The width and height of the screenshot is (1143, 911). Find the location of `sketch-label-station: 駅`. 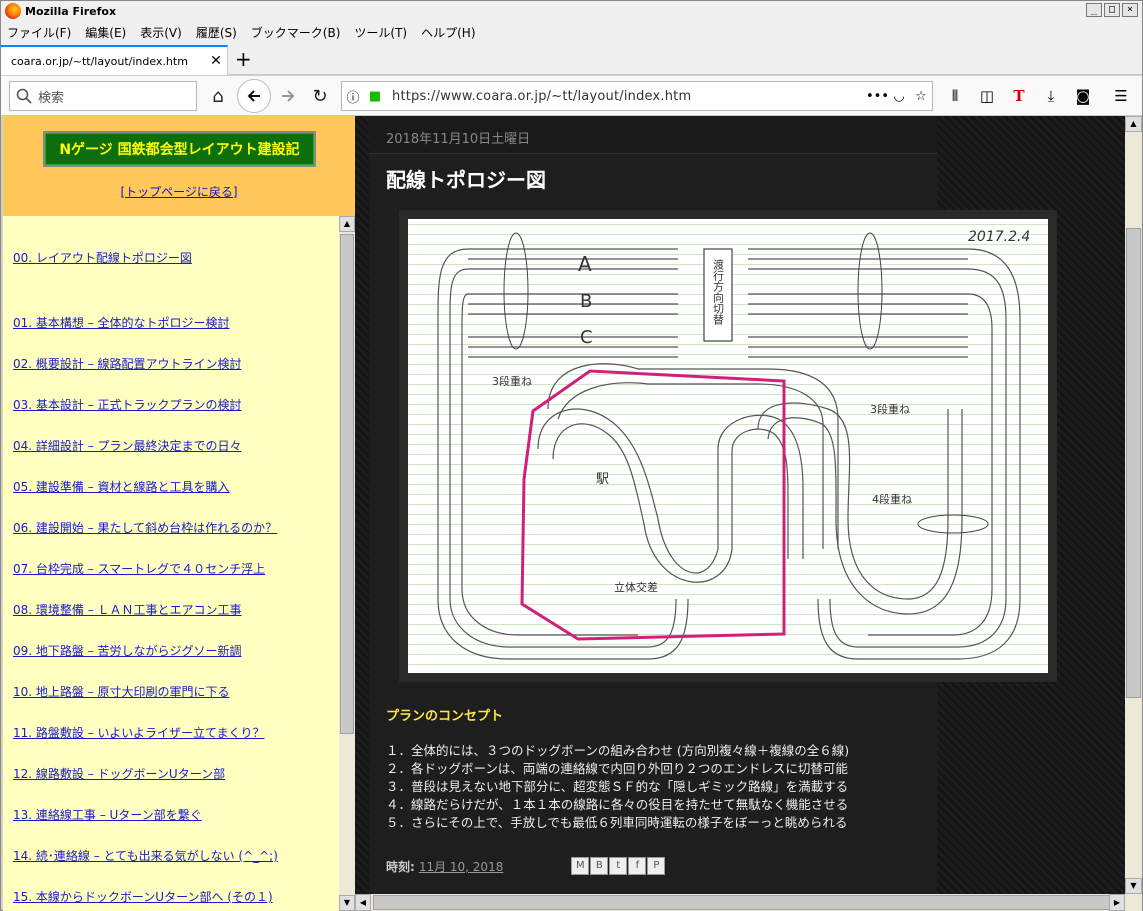

sketch-label-station: 駅 is located at coordinates (602, 479).